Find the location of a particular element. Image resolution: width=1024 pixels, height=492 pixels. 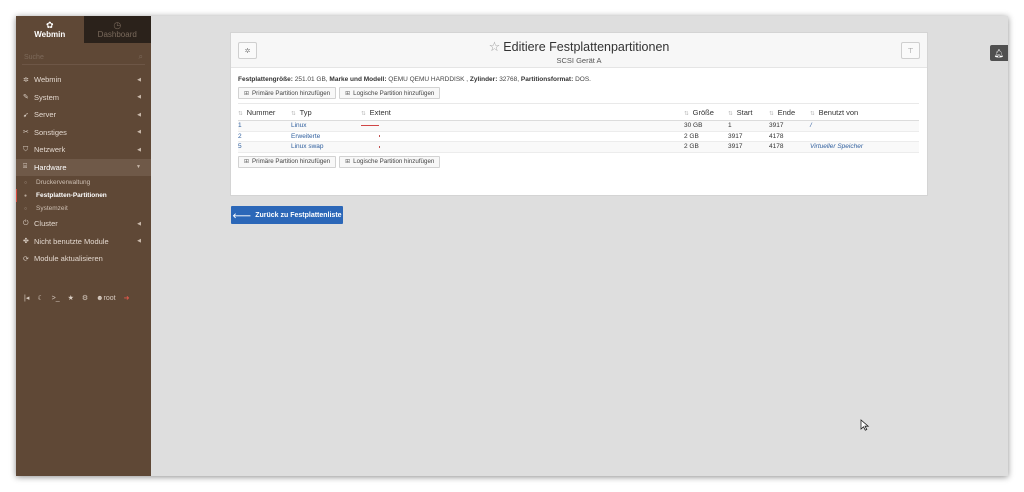

cell-number: 2 is located at coordinates (264, 136).